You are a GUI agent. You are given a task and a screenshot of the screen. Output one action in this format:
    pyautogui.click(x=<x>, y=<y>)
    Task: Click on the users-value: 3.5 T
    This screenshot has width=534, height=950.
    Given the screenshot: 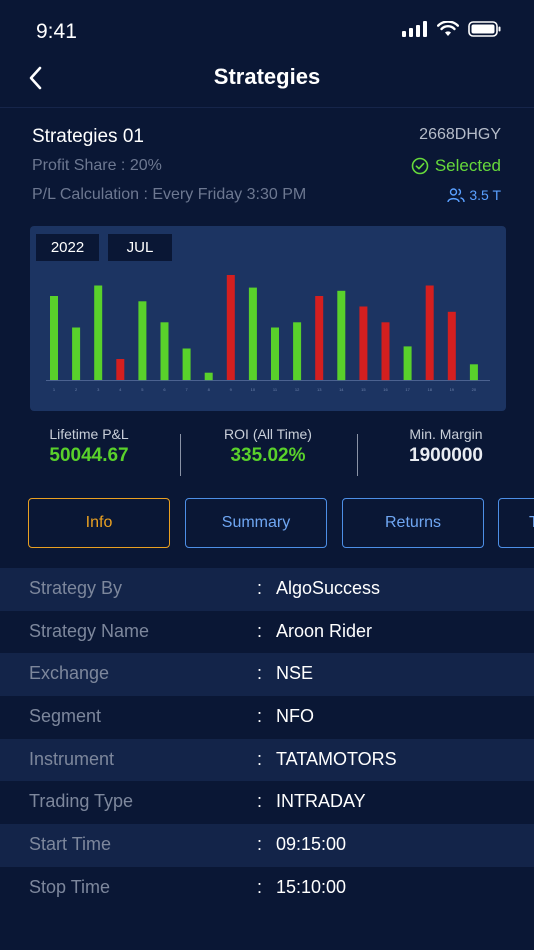 What is the action you would take?
    pyautogui.click(x=485, y=195)
    